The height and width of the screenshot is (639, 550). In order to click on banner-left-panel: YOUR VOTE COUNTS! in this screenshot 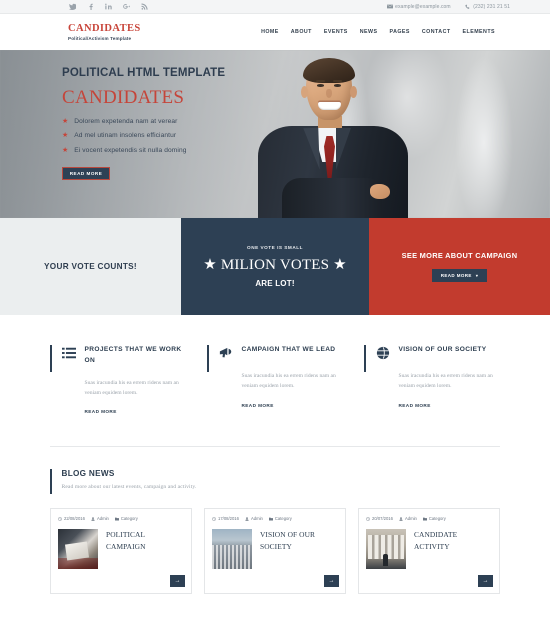, I will do `click(90, 266)`.